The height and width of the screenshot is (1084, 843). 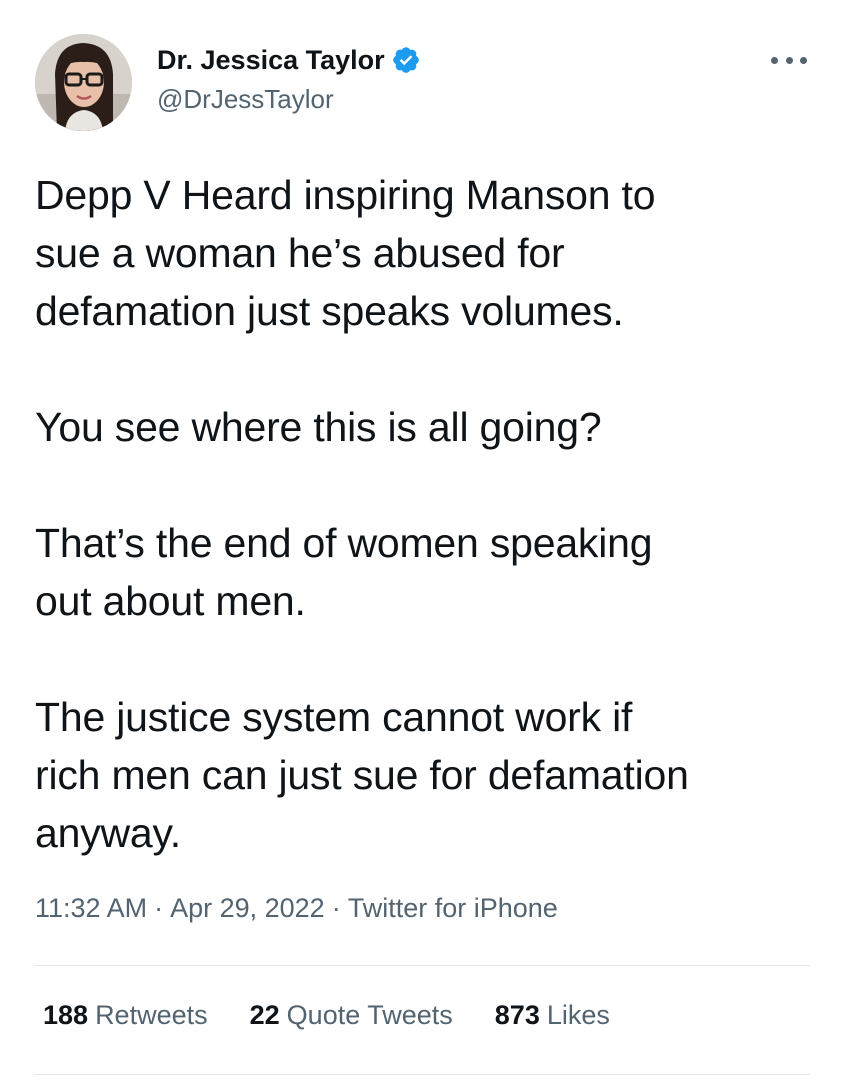 What do you see at coordinates (453, 908) in the screenshot?
I see `tweet-source: Twitter for iPhone` at bounding box center [453, 908].